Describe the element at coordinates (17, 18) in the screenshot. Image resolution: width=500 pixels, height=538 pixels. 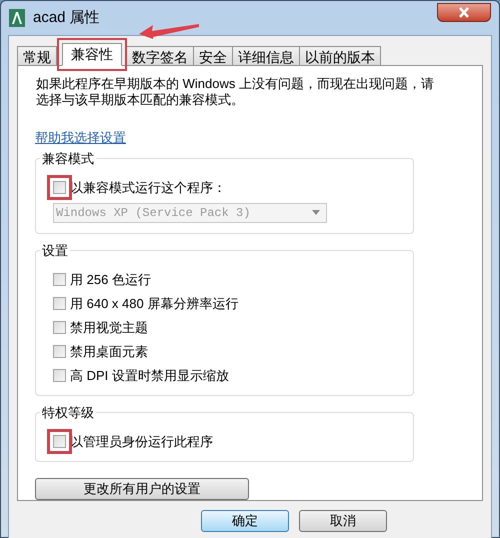
I see `app-icon` at that location.